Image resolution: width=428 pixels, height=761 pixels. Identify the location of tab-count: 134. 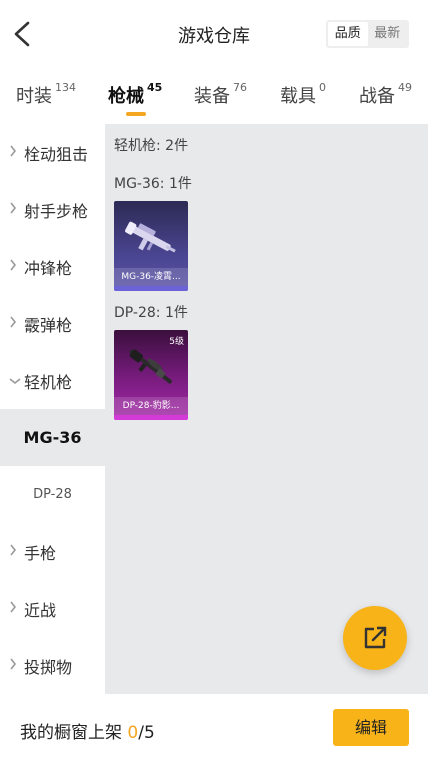
(65, 87).